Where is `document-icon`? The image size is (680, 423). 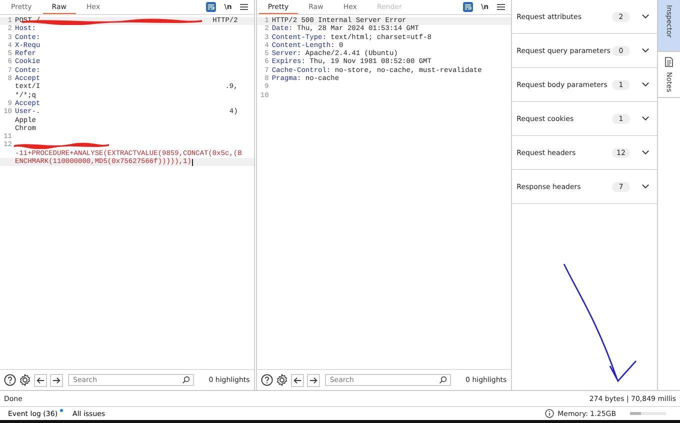
document-icon is located at coordinates (668, 62).